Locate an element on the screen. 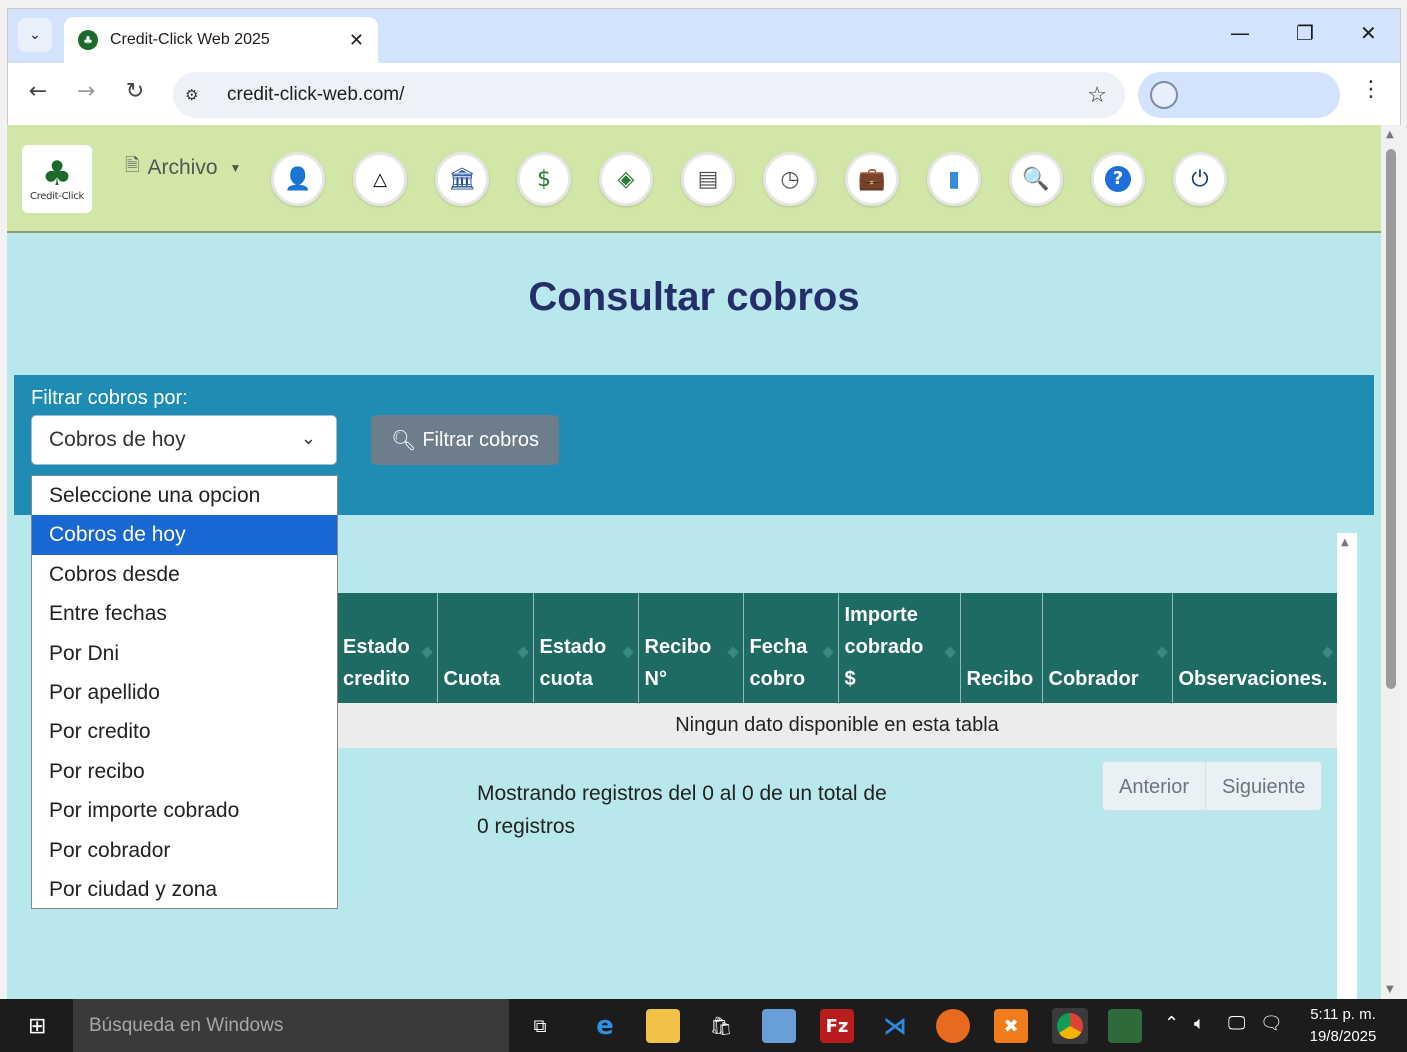 The width and height of the screenshot is (1407, 1052). chrome-icon is located at coordinates (1070, 1026).